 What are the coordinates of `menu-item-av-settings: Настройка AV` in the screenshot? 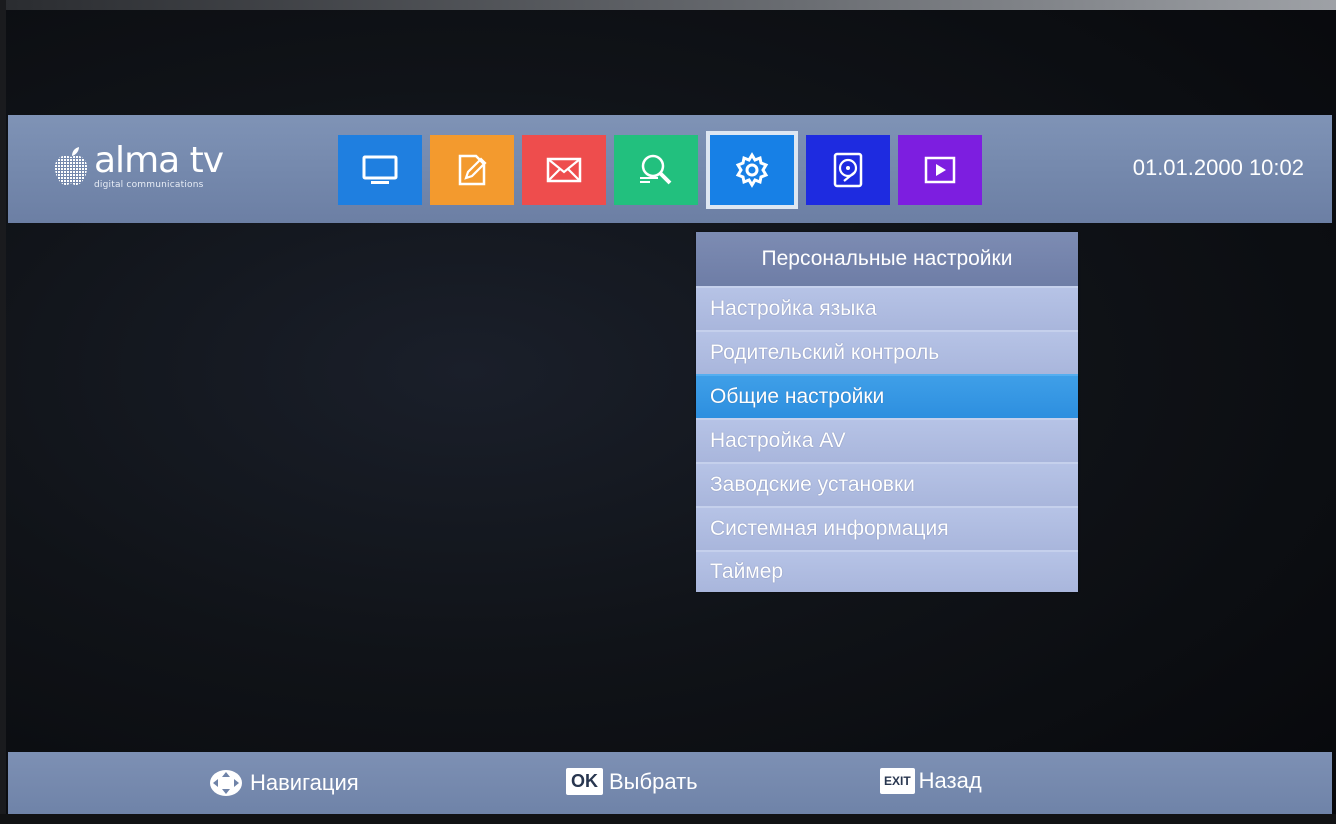 It's located at (887, 440).